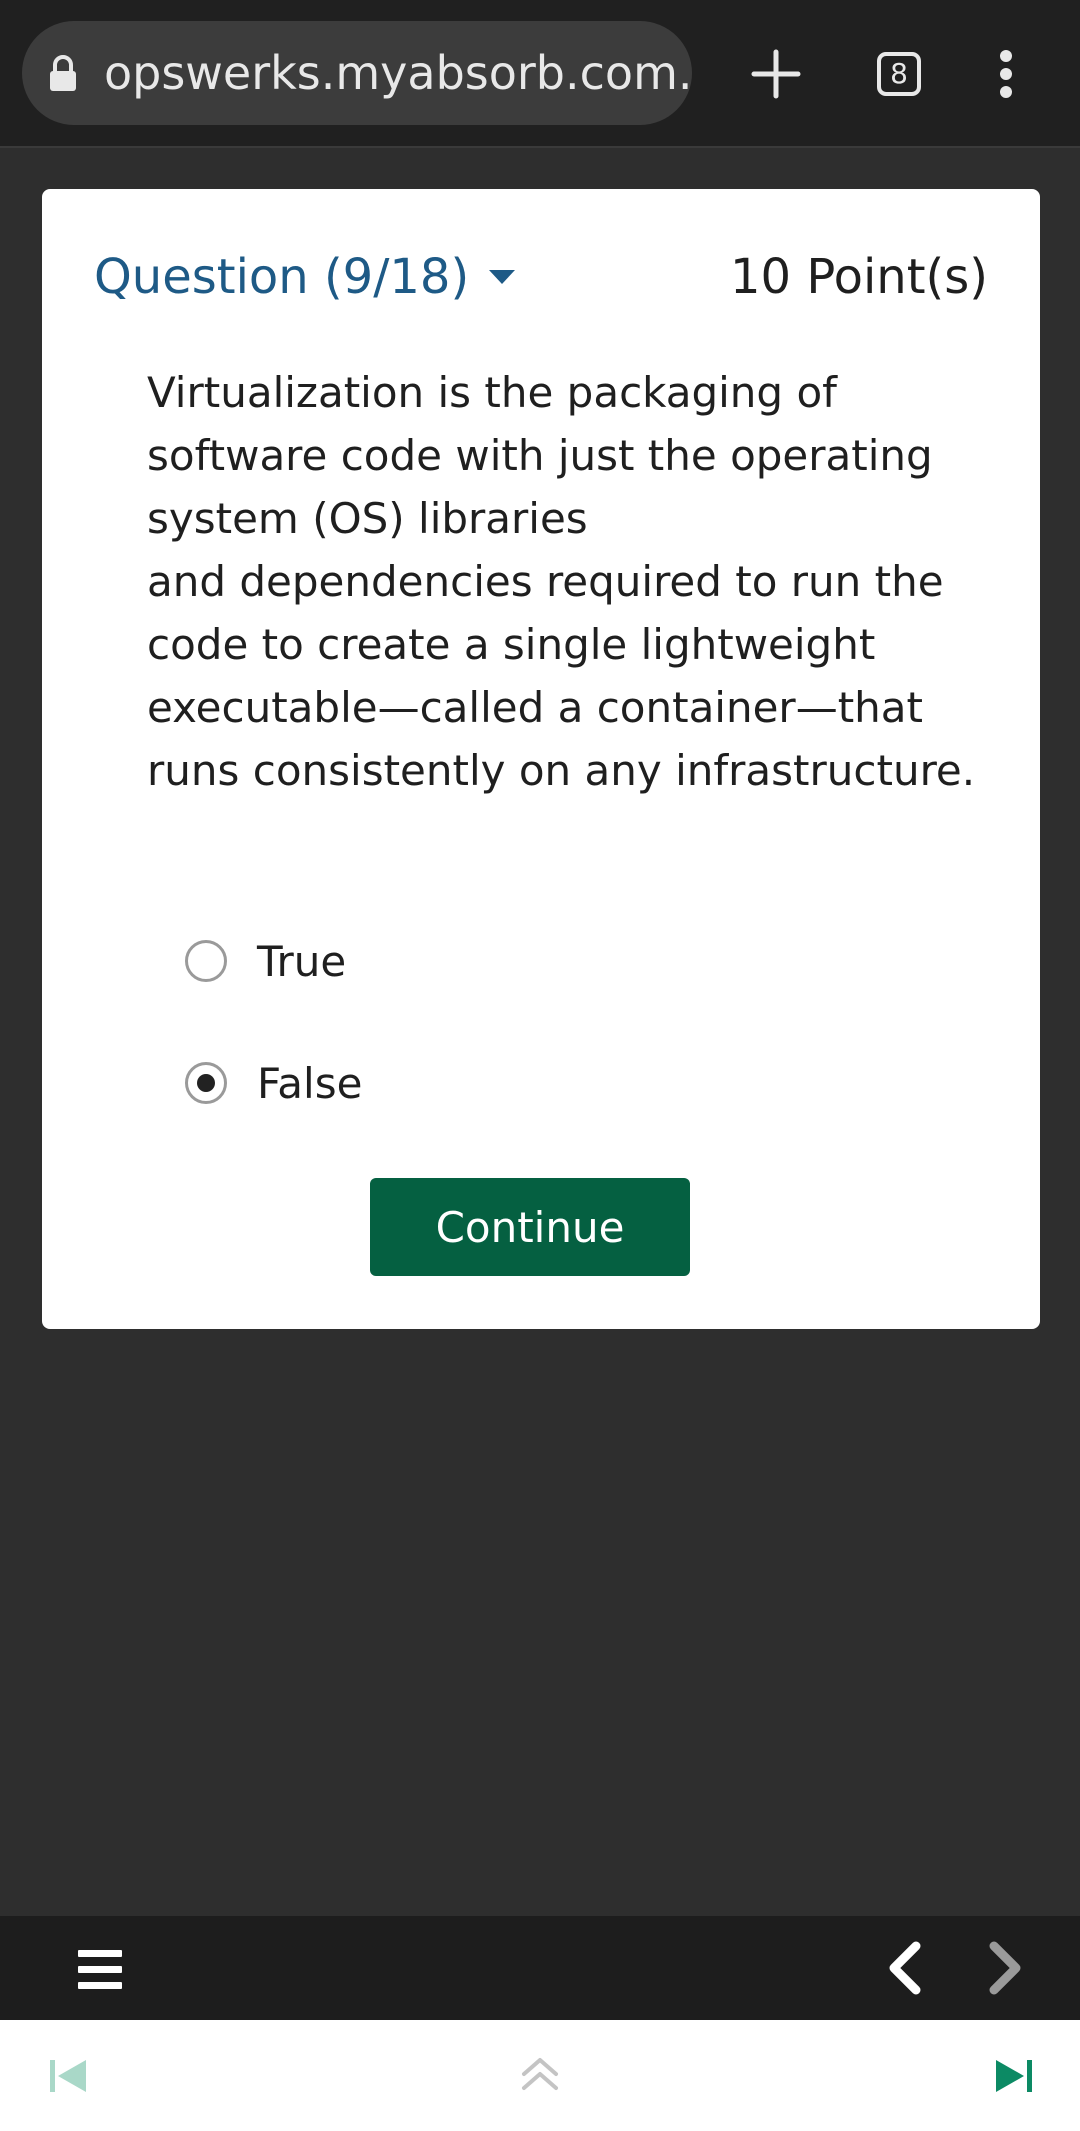 Image resolution: width=1080 pixels, height=2131 pixels. I want to click on lock-icon, so click(63, 73).